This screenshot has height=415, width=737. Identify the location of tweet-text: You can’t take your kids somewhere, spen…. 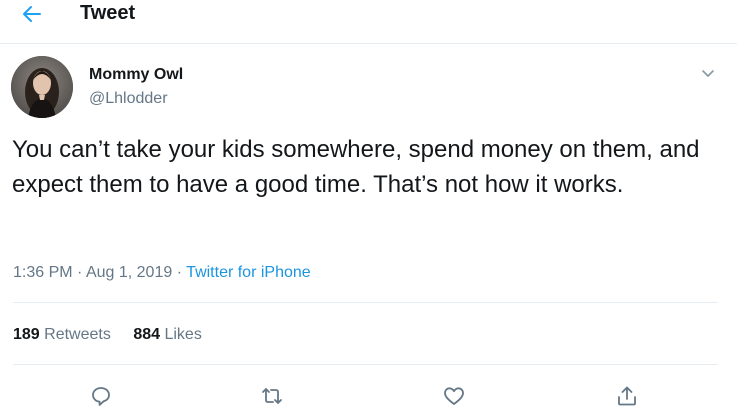
(356, 167).